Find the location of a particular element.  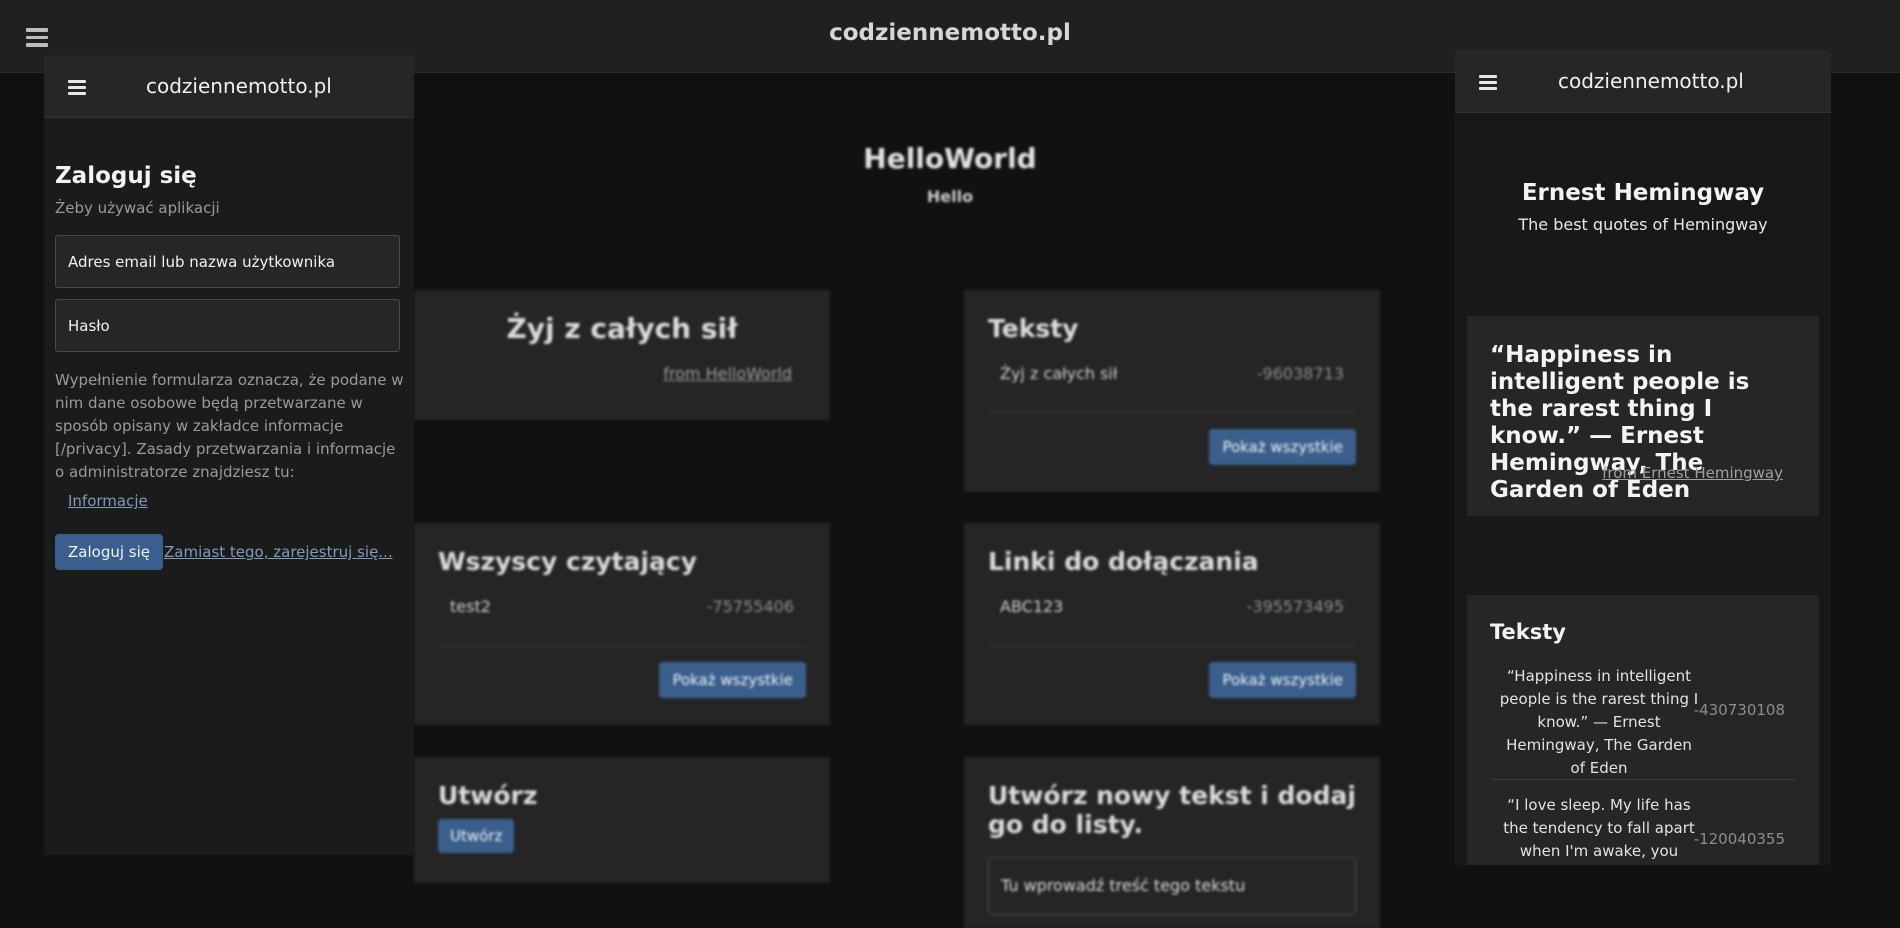

row-value: -96038713 is located at coordinates (1300, 373).